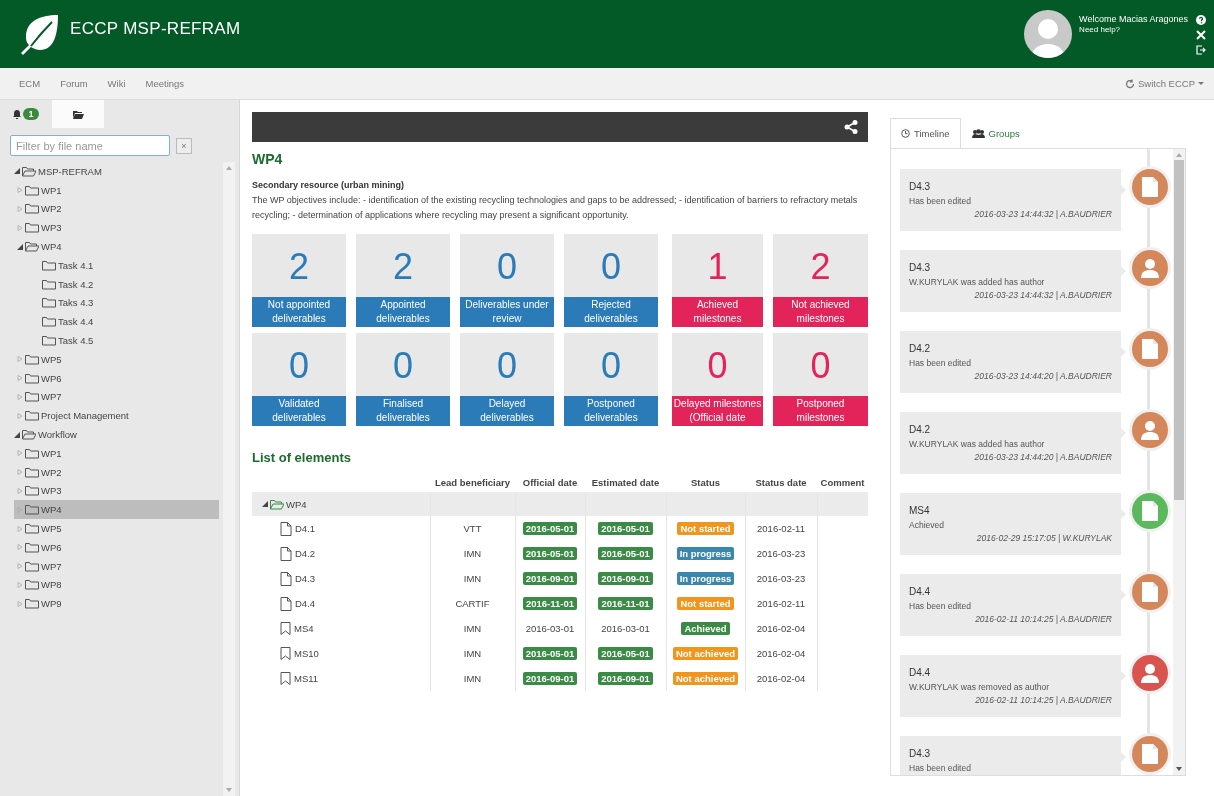 The image size is (1214, 796). What do you see at coordinates (507, 379) in the screenshot?
I see `stat-tile: 0 Delayed deliverables` at bounding box center [507, 379].